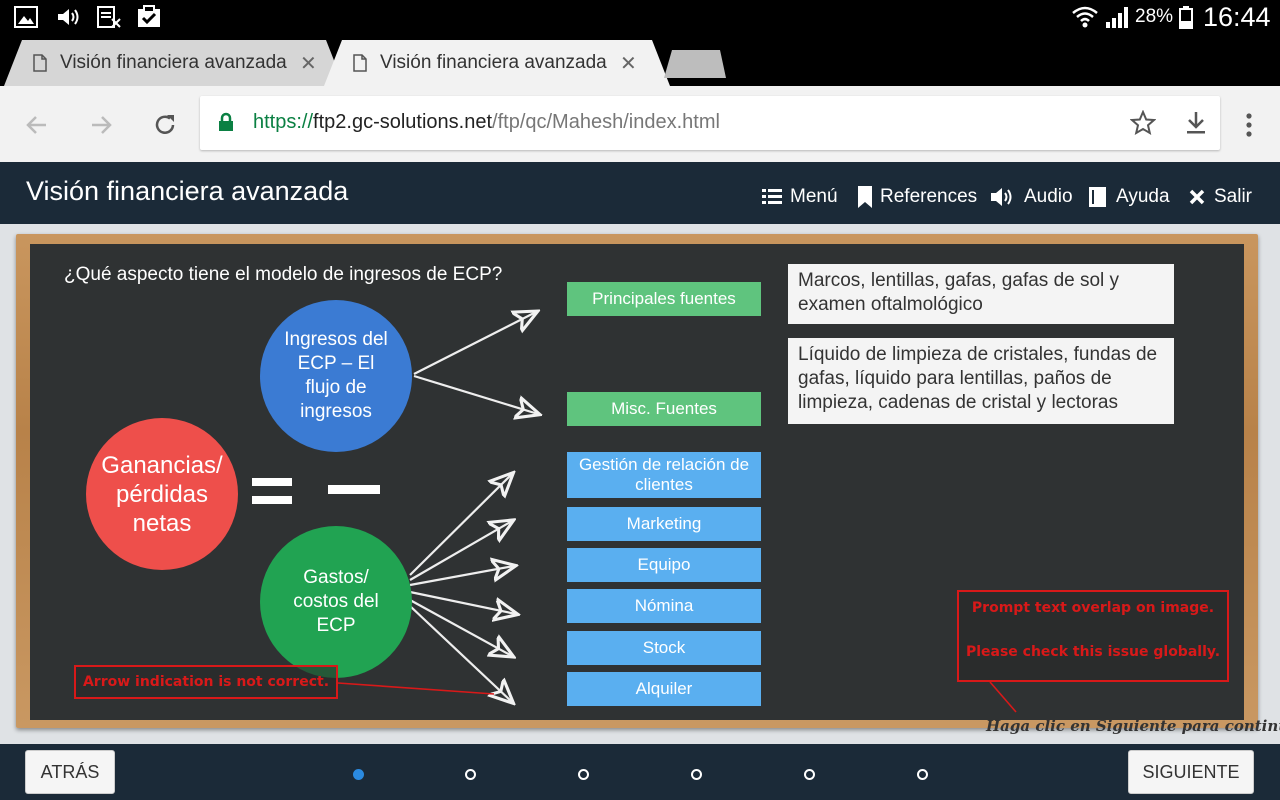 This screenshot has height=800, width=1280. I want to click on arrow-to-misc, so click(475, 394).